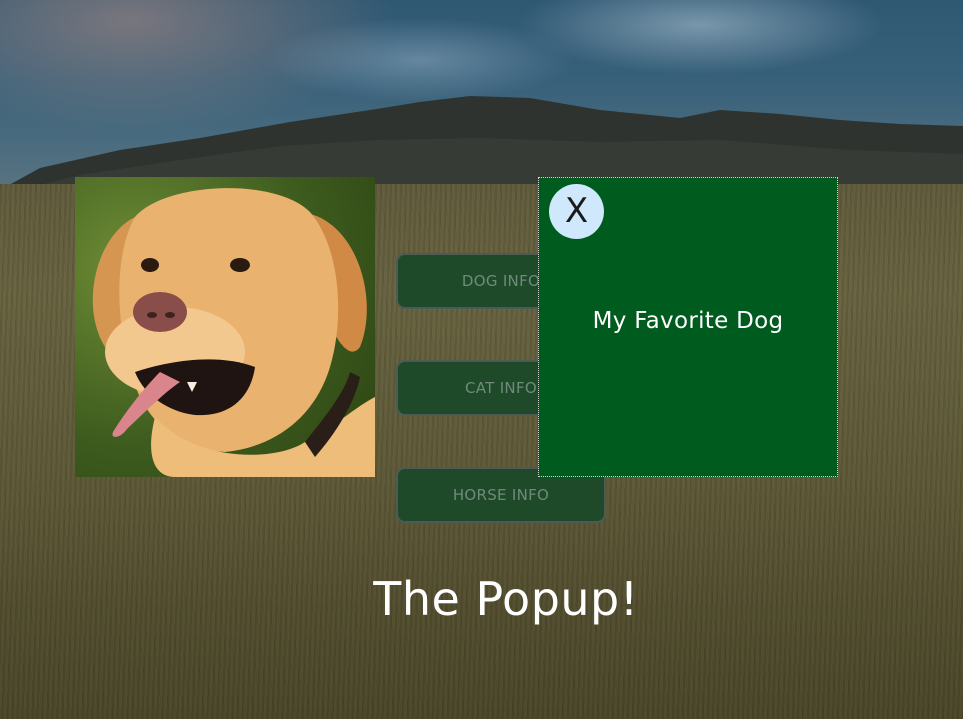 This screenshot has height=719, width=963. Describe the element at coordinates (506, 599) in the screenshot. I see `page-title: The Popup!` at that location.